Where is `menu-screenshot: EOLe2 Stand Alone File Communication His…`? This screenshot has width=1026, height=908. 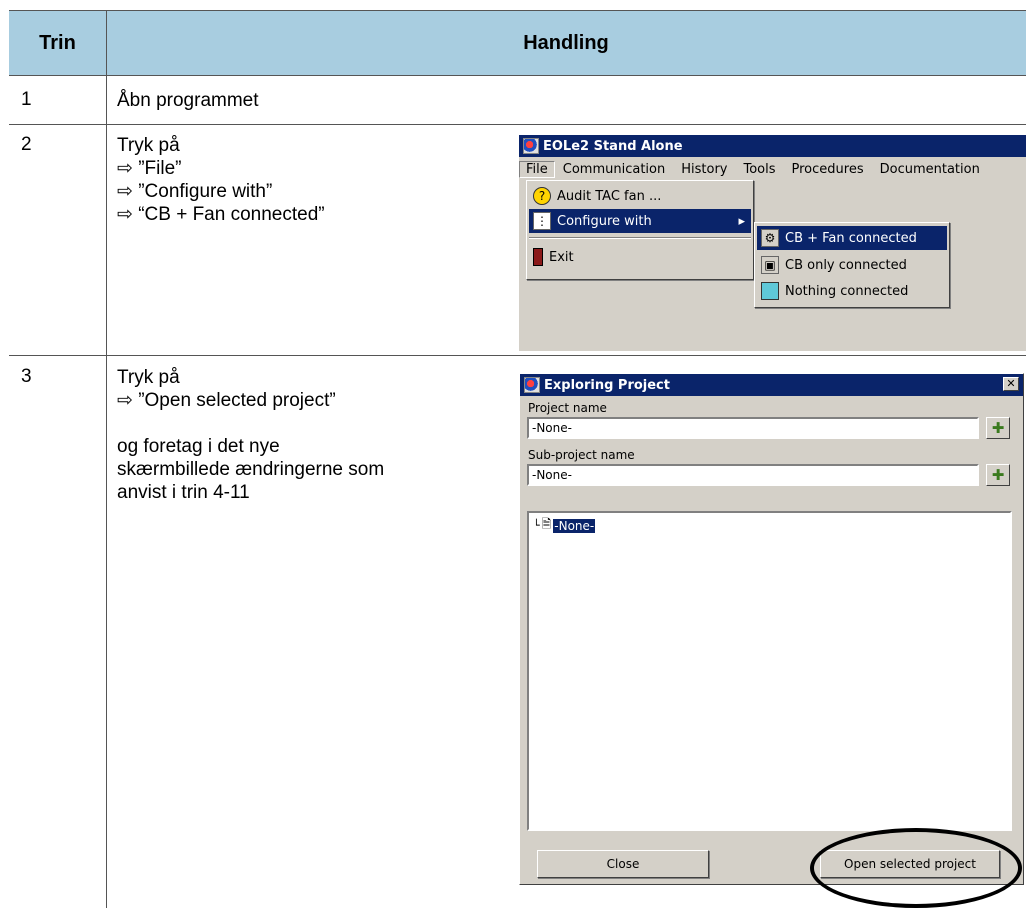
menu-screenshot: EOLe2 Stand Alone File Communication His… is located at coordinates (772, 243).